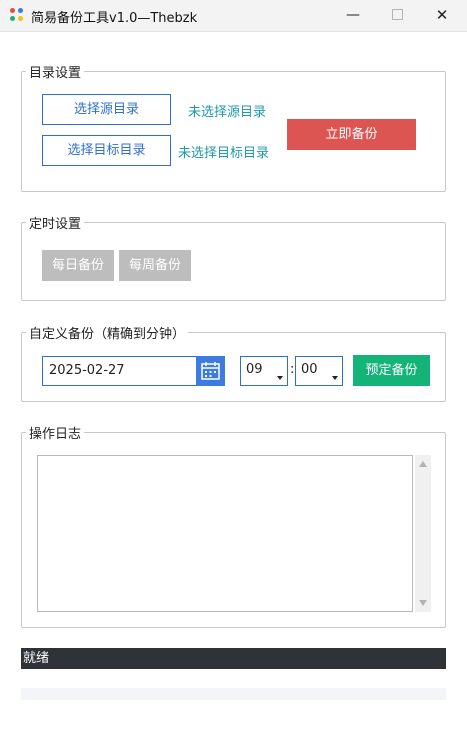  I want to click on log-scrollbar, so click(423, 533).